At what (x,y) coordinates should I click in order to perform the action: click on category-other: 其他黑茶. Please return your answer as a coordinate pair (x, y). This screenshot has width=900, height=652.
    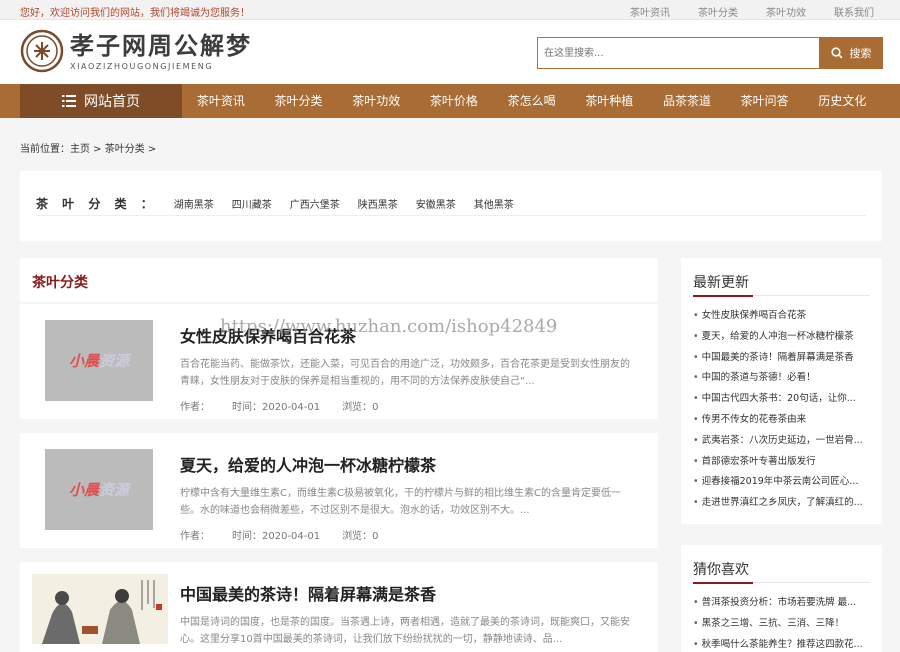
    Looking at the image, I should click on (494, 203).